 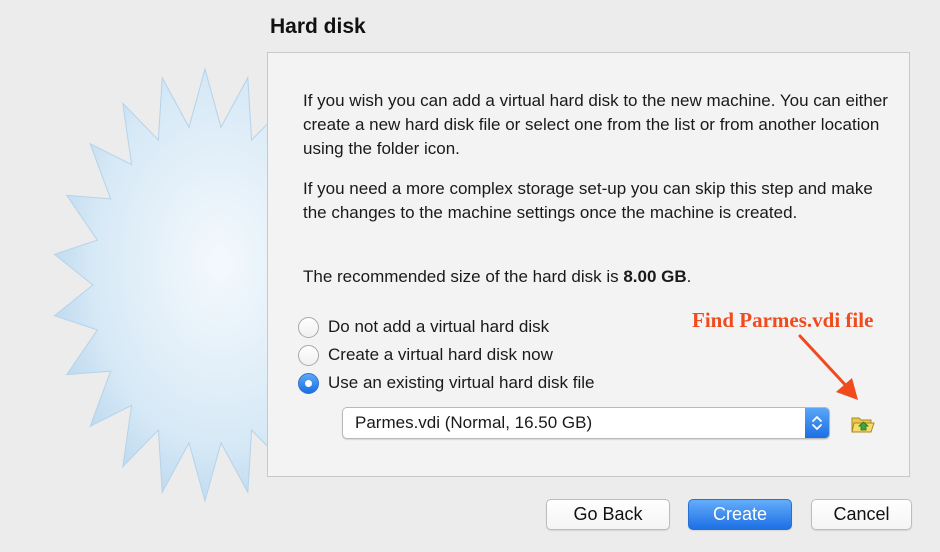 I want to click on page-title: Hard disk, so click(x=318, y=26).